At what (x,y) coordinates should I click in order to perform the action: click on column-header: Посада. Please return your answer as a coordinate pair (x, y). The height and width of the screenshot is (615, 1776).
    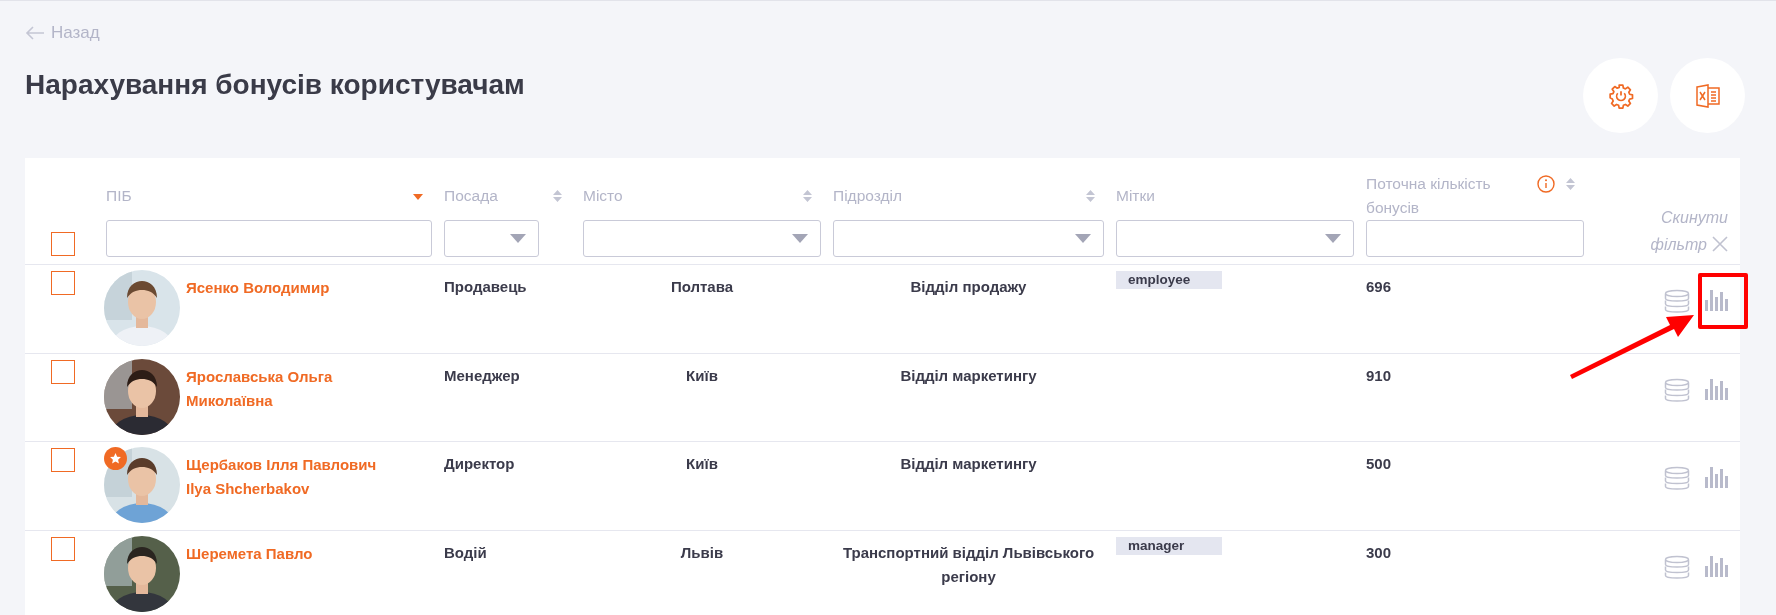
    Looking at the image, I should click on (471, 196).